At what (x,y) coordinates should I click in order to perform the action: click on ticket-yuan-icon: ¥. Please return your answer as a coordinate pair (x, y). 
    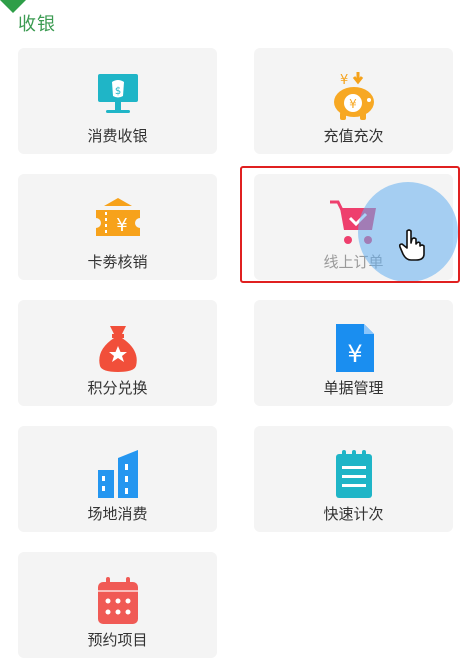
    Looking at the image, I should click on (117, 217).